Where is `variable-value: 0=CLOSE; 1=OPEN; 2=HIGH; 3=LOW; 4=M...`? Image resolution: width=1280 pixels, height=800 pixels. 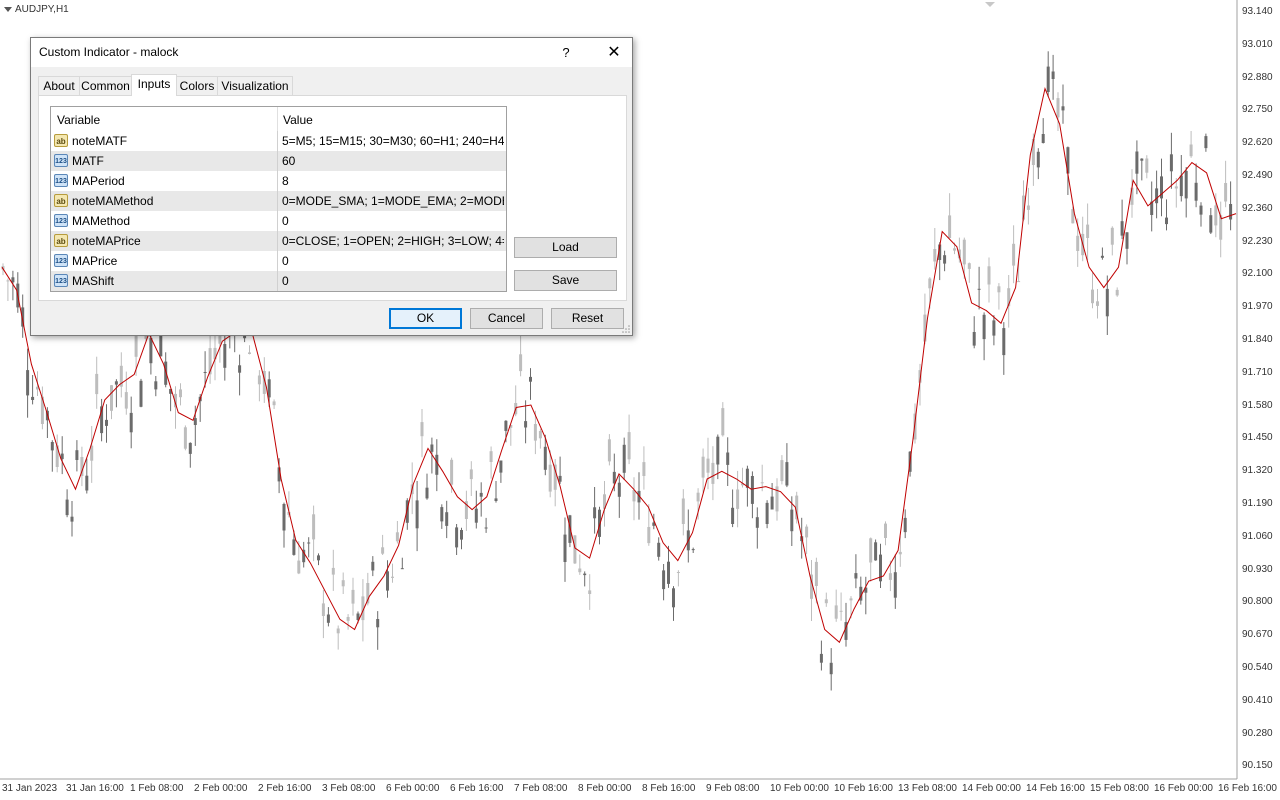 variable-value: 0=CLOSE; 1=OPEN; 2=HIGH; 3=LOW; 4=M... is located at coordinates (393, 241).